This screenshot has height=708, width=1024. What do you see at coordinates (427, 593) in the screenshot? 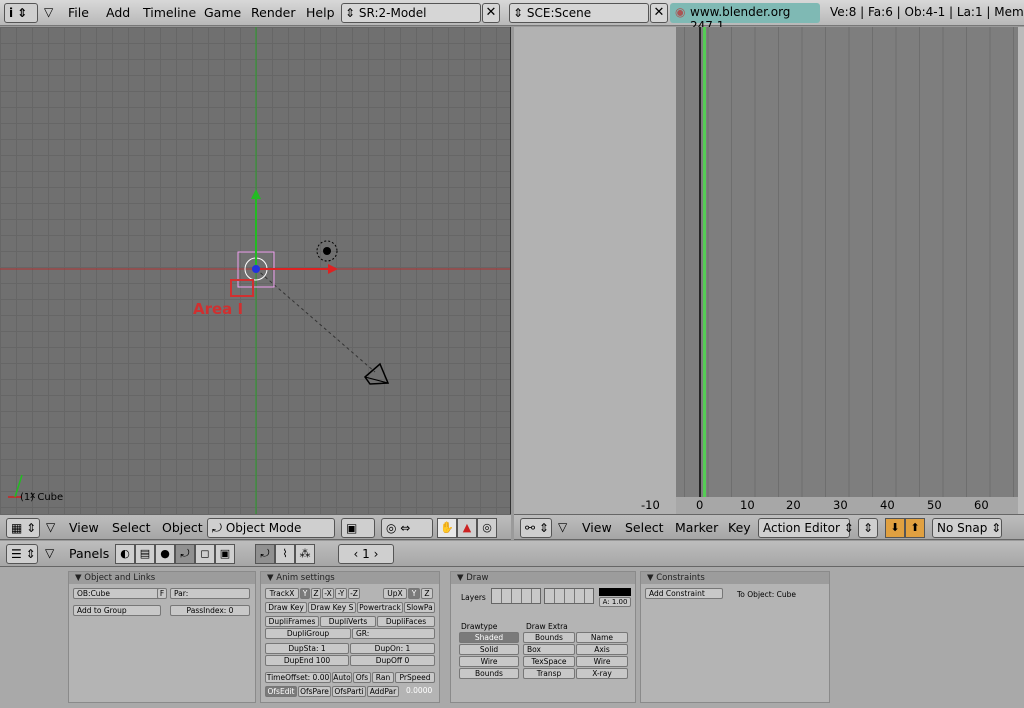
I see `up-z-button: Z` at bounding box center [427, 593].